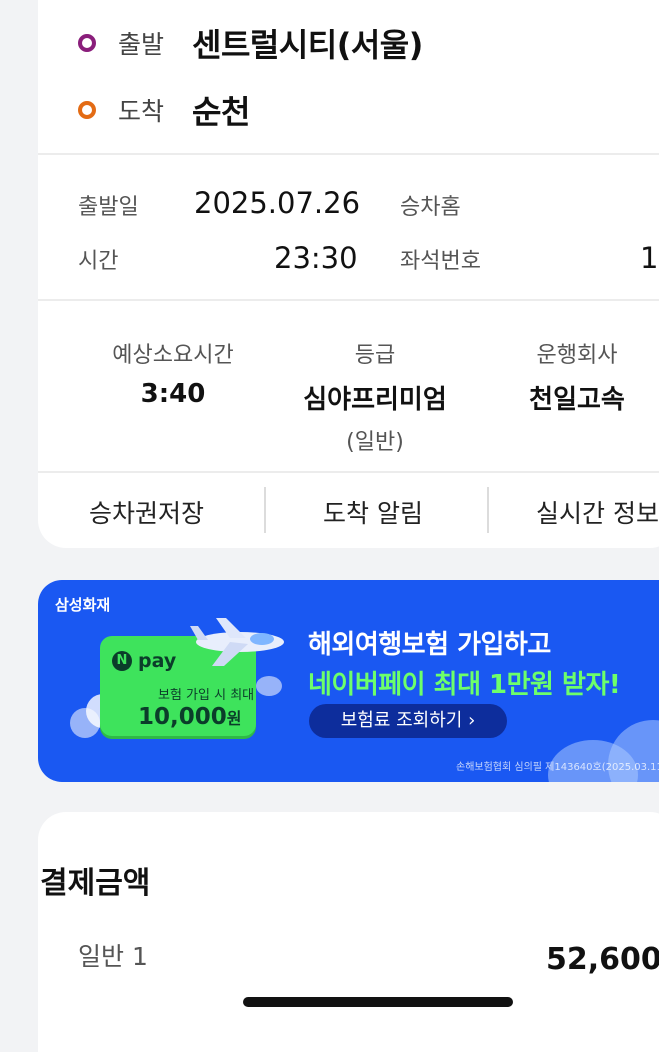 The width and height of the screenshot is (659, 1052). Describe the element at coordinates (98, 261) in the screenshot. I see `time-label: 시간` at that location.